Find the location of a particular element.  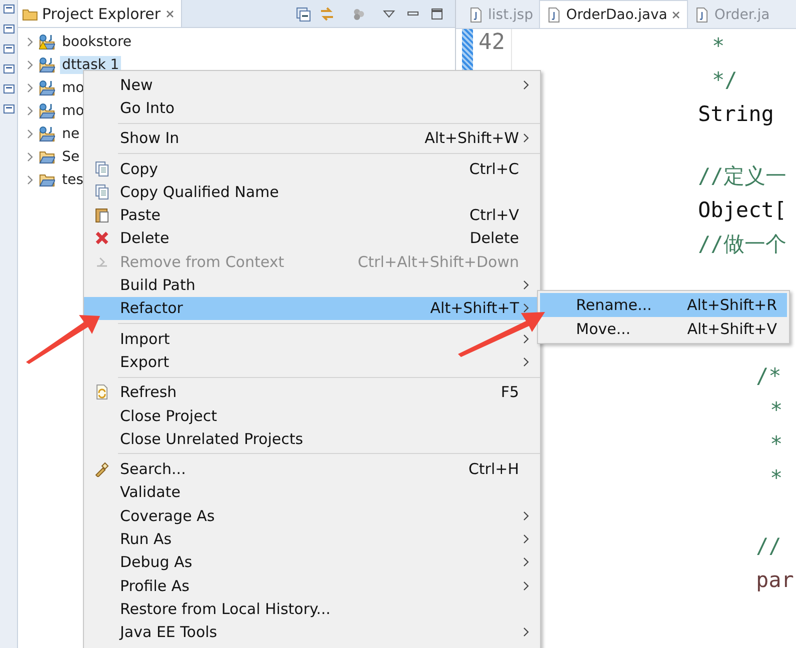

menu-item: Import is located at coordinates (312, 338).